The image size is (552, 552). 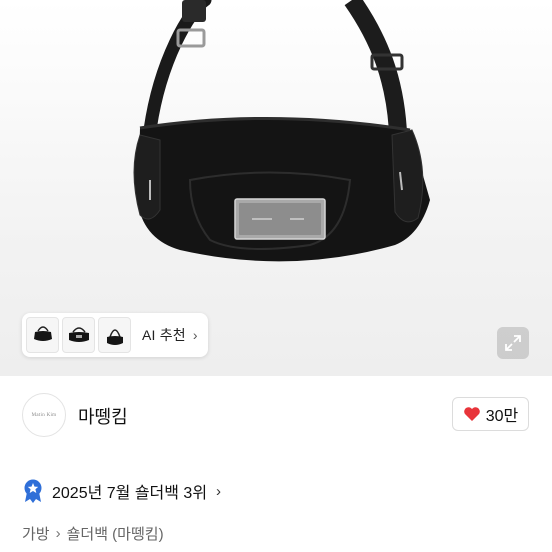 I want to click on expand-icon, so click(x=513, y=343).